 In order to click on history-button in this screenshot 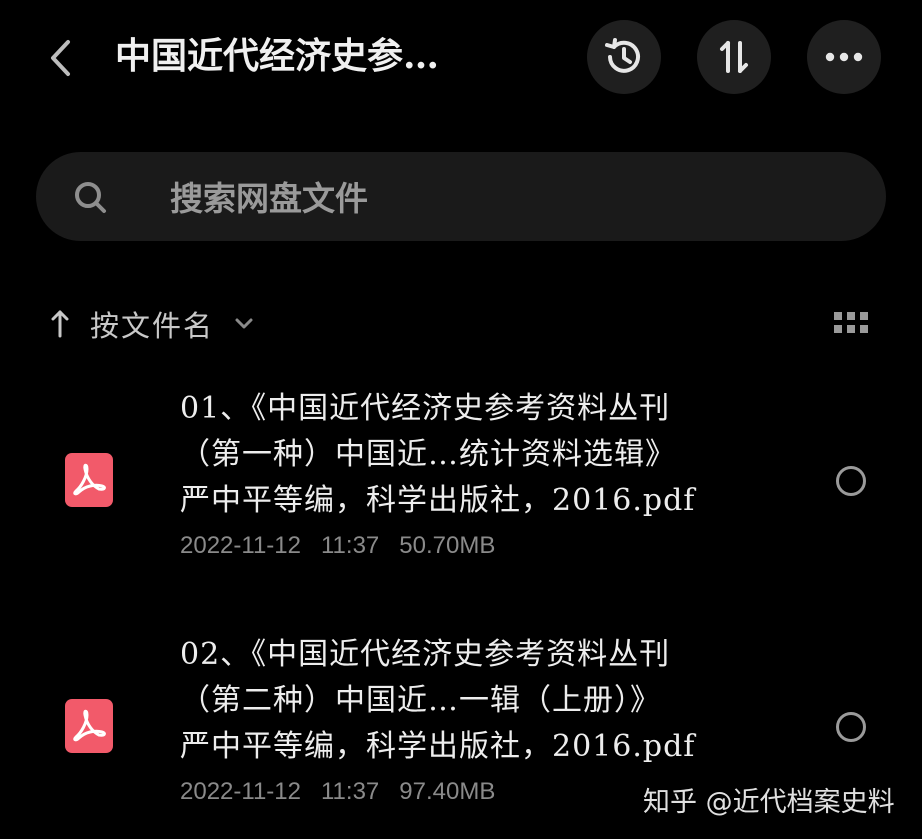, I will do `click(624, 57)`.